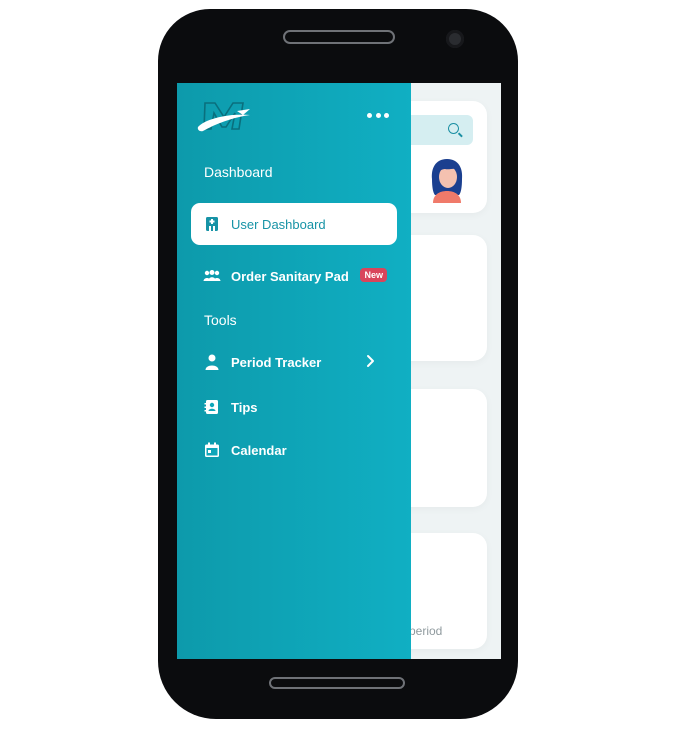 The width and height of the screenshot is (677, 742). What do you see at coordinates (238, 172) in the screenshot?
I see `section-title-dashboard: Dashboard` at bounding box center [238, 172].